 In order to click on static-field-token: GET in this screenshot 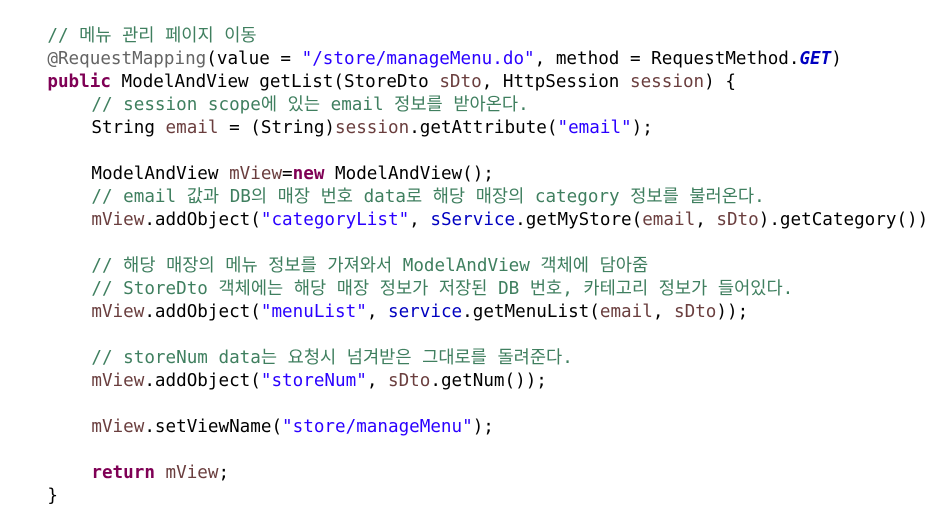, I will do `click(815, 59)`.